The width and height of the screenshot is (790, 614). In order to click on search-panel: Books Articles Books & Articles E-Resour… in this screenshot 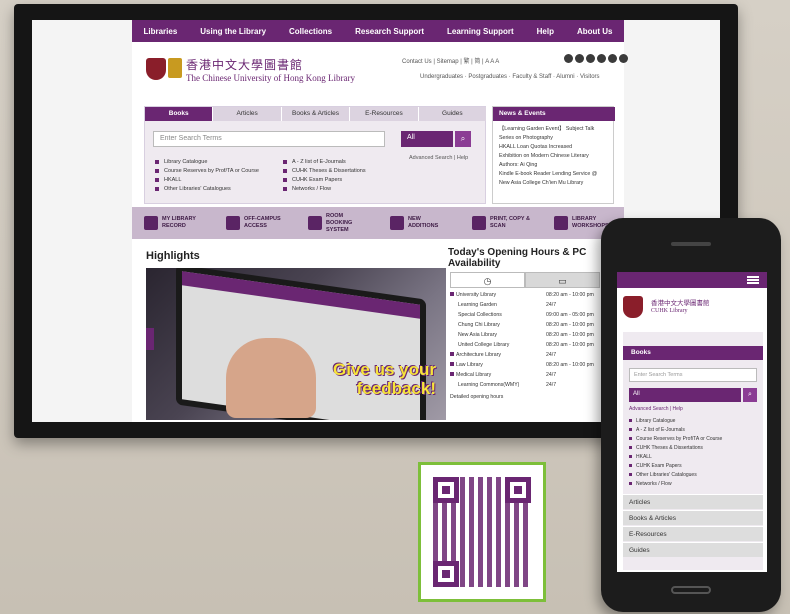, I will do `click(316, 155)`.